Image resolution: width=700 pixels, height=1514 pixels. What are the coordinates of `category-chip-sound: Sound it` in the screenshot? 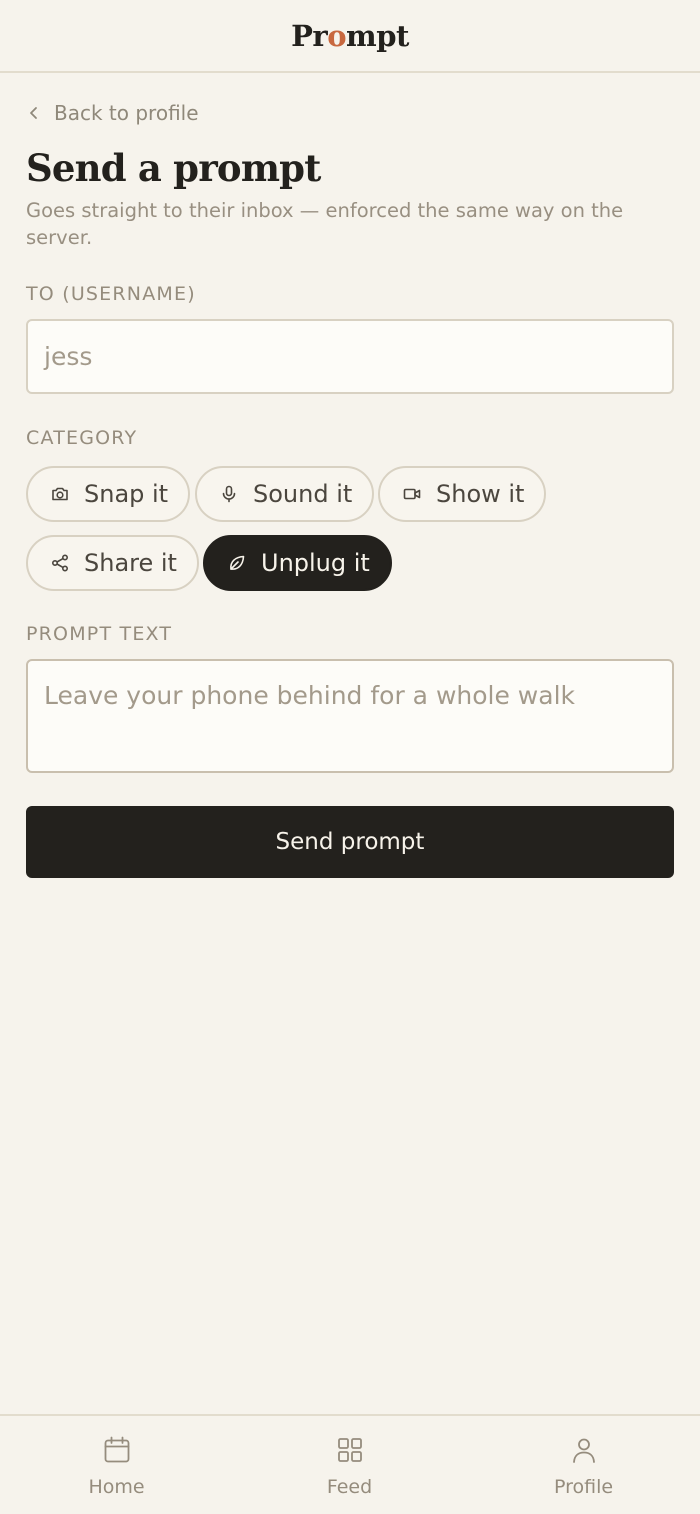 It's located at (285, 494).